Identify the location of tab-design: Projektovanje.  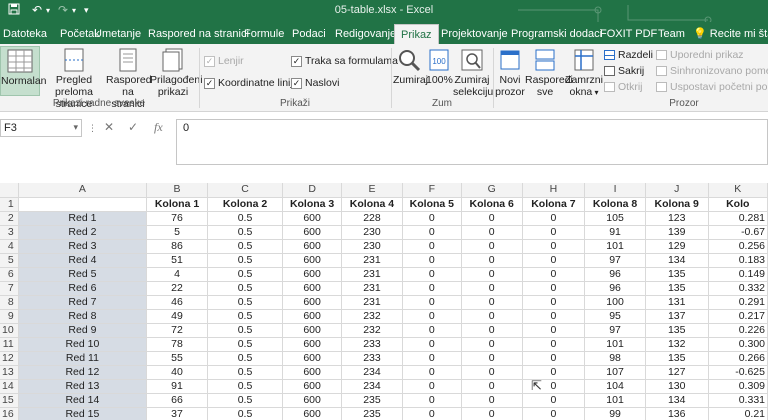
(474, 34).